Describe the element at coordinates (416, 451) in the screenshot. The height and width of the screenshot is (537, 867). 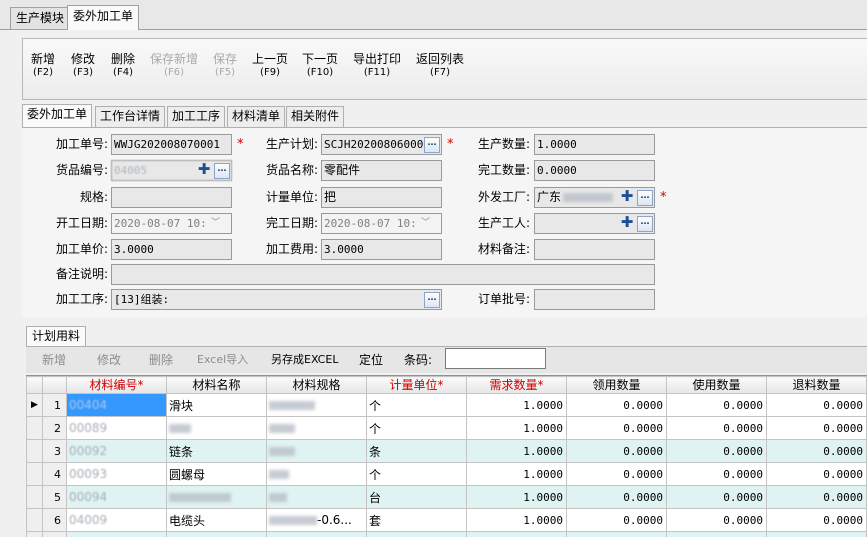
I see `unit-cell: 条` at that location.